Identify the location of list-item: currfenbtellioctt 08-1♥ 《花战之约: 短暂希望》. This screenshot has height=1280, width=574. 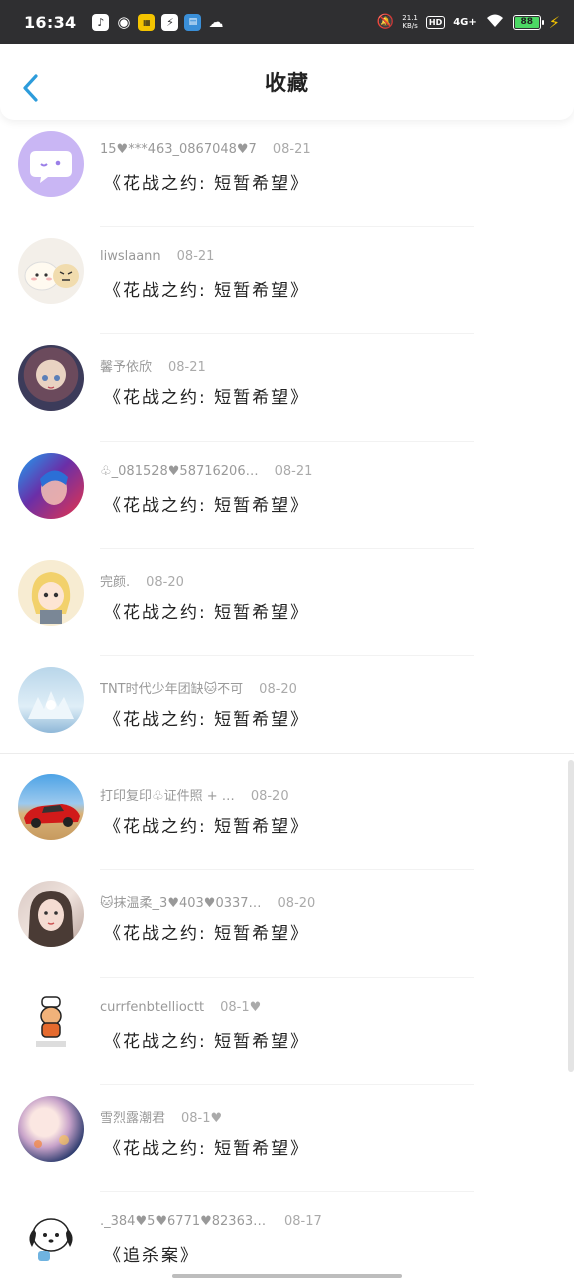
(287, 1031).